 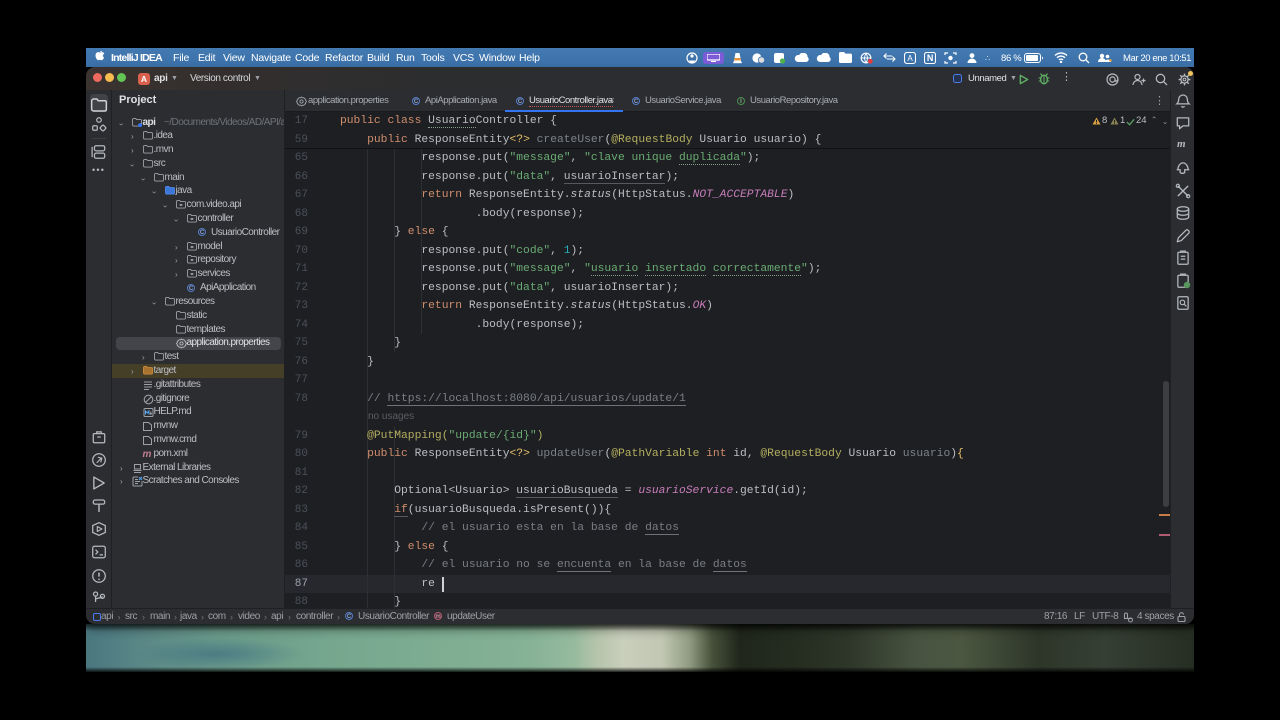 What do you see at coordinates (910, 58) in the screenshot?
I see `svg-text: A` at bounding box center [910, 58].